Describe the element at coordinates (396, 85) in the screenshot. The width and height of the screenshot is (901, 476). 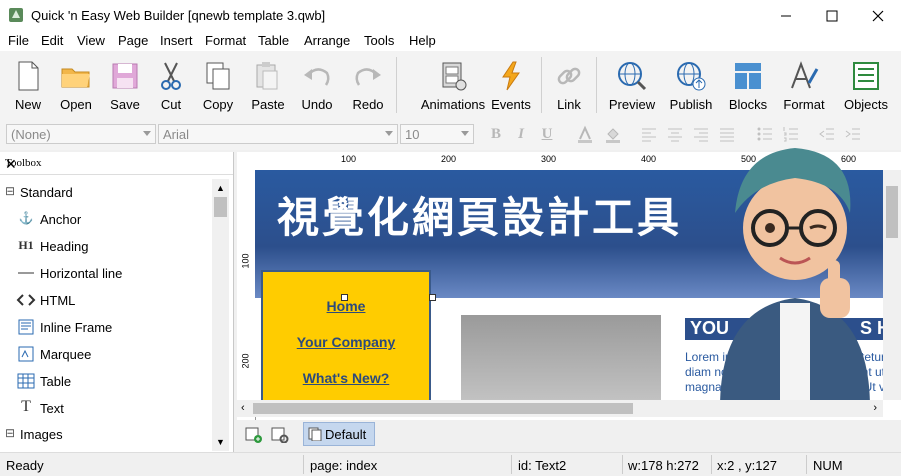
I see `toolbar-separator` at that location.